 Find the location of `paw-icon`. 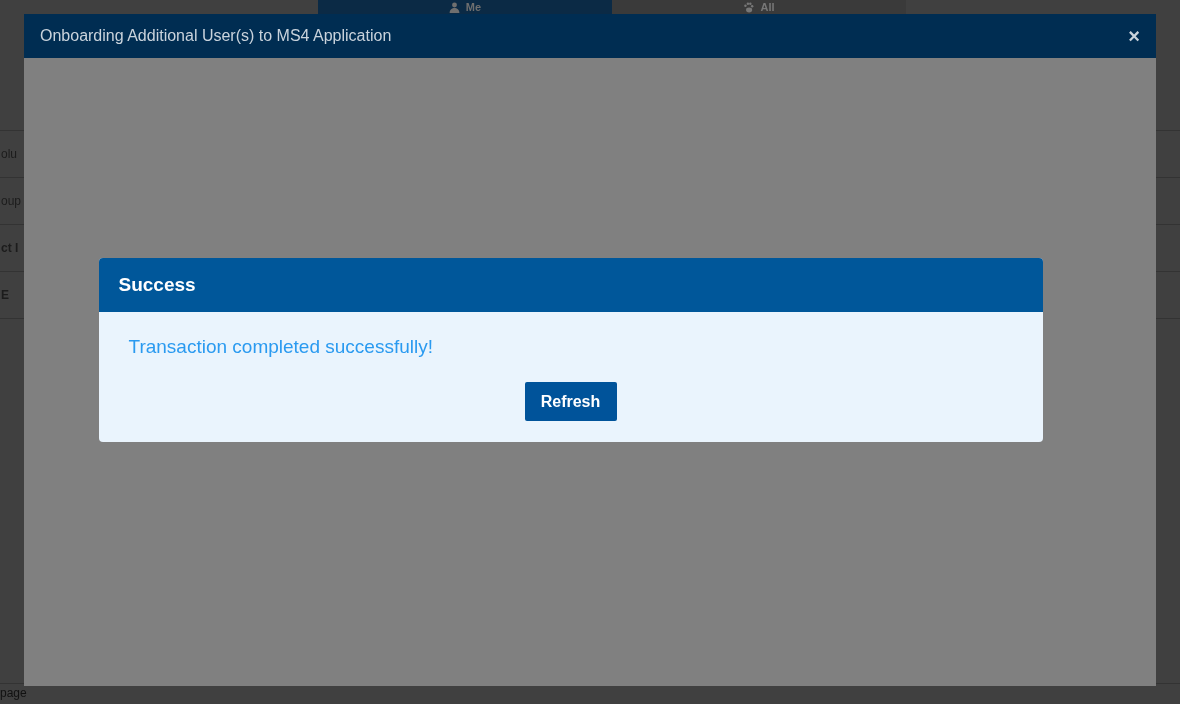

paw-icon is located at coordinates (749, 7).